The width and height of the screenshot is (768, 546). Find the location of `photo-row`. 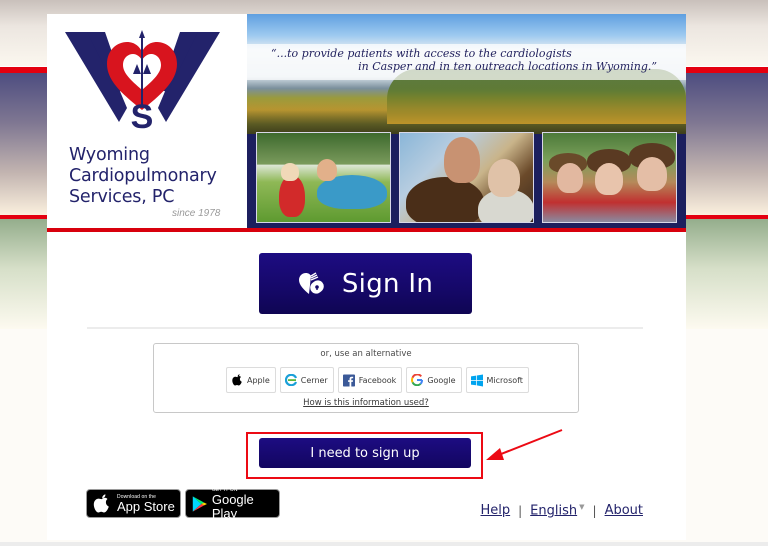

photo-row is located at coordinates (468, 177).